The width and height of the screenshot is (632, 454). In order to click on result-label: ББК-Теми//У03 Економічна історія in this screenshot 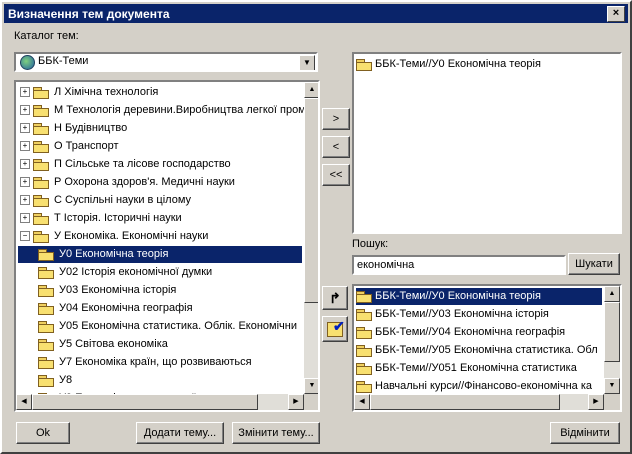, I will do `click(462, 314)`.